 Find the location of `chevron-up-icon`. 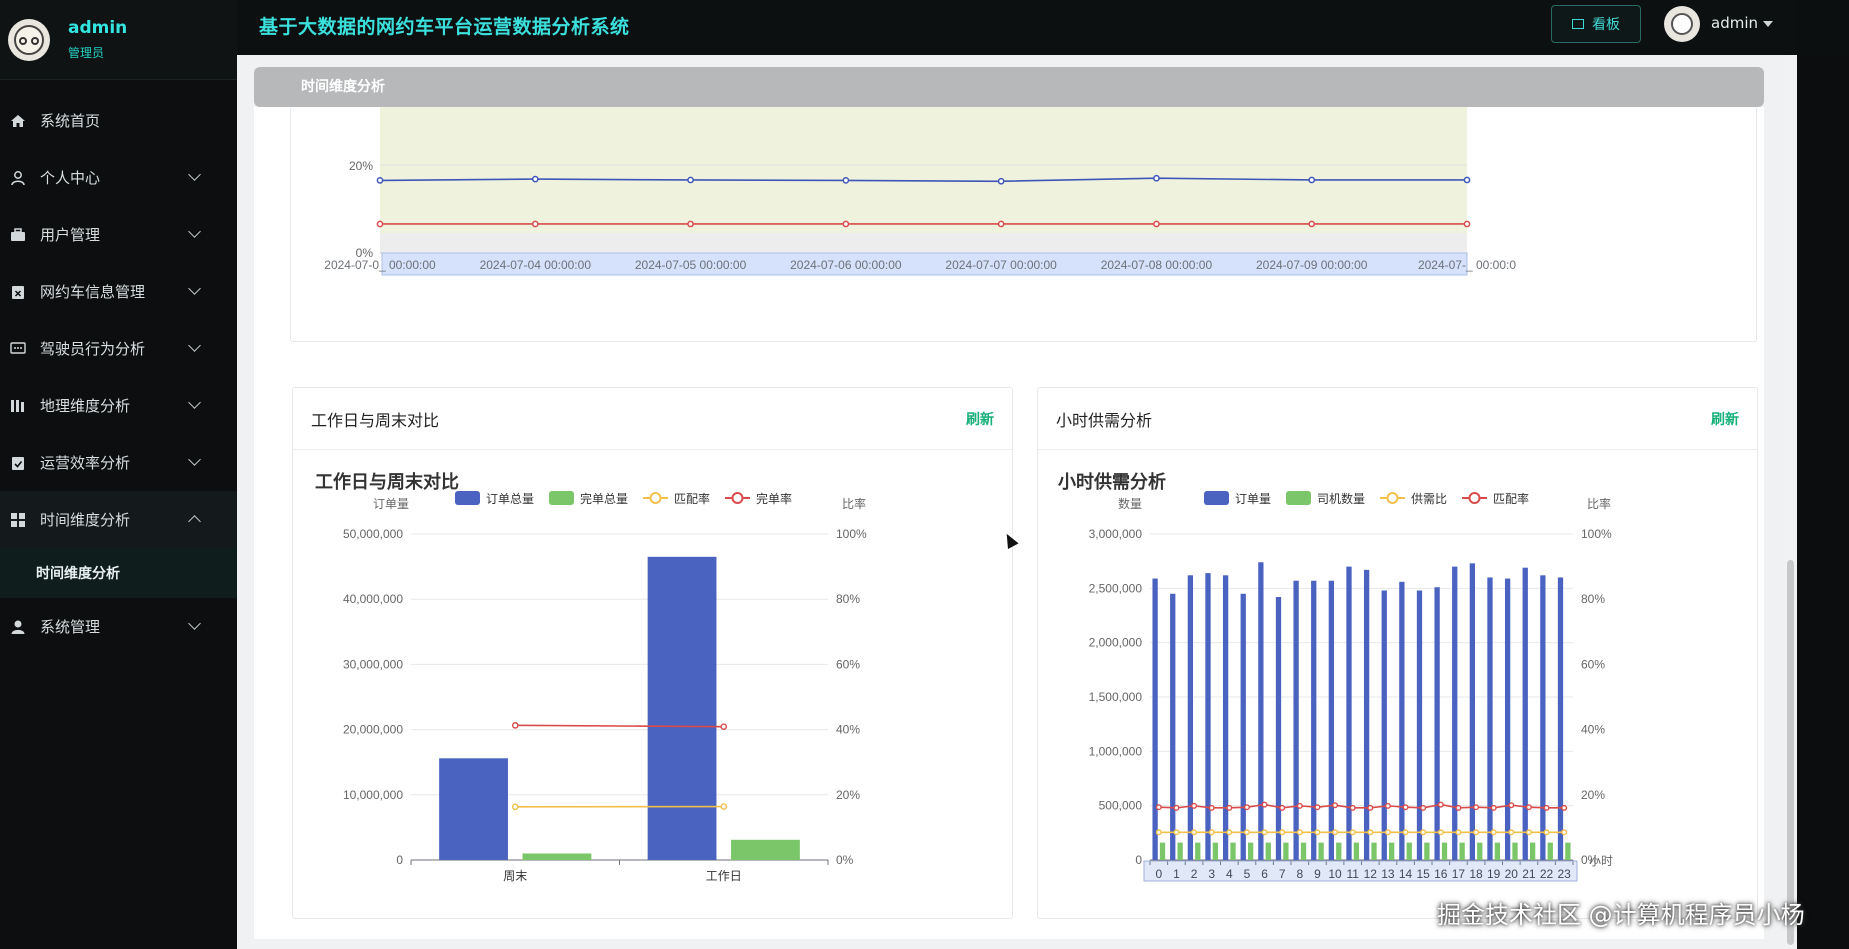

chevron-up-icon is located at coordinates (194, 521).